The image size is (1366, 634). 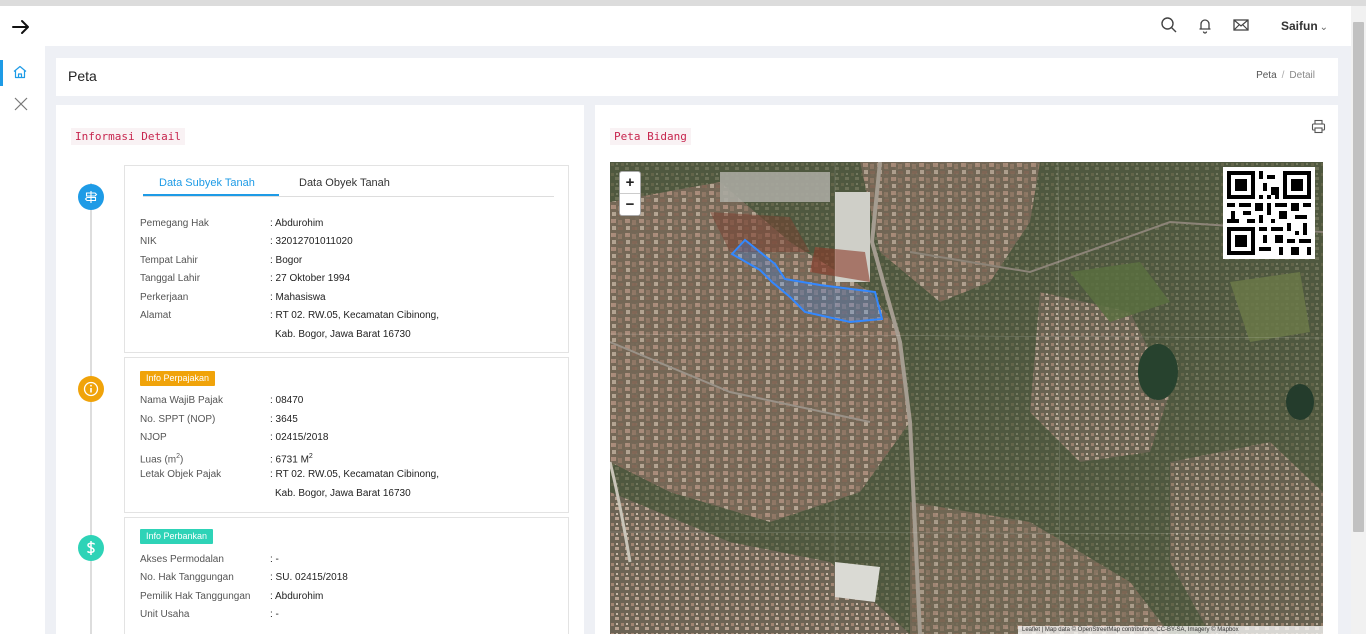 What do you see at coordinates (20, 72) in the screenshot?
I see `home-icon` at bounding box center [20, 72].